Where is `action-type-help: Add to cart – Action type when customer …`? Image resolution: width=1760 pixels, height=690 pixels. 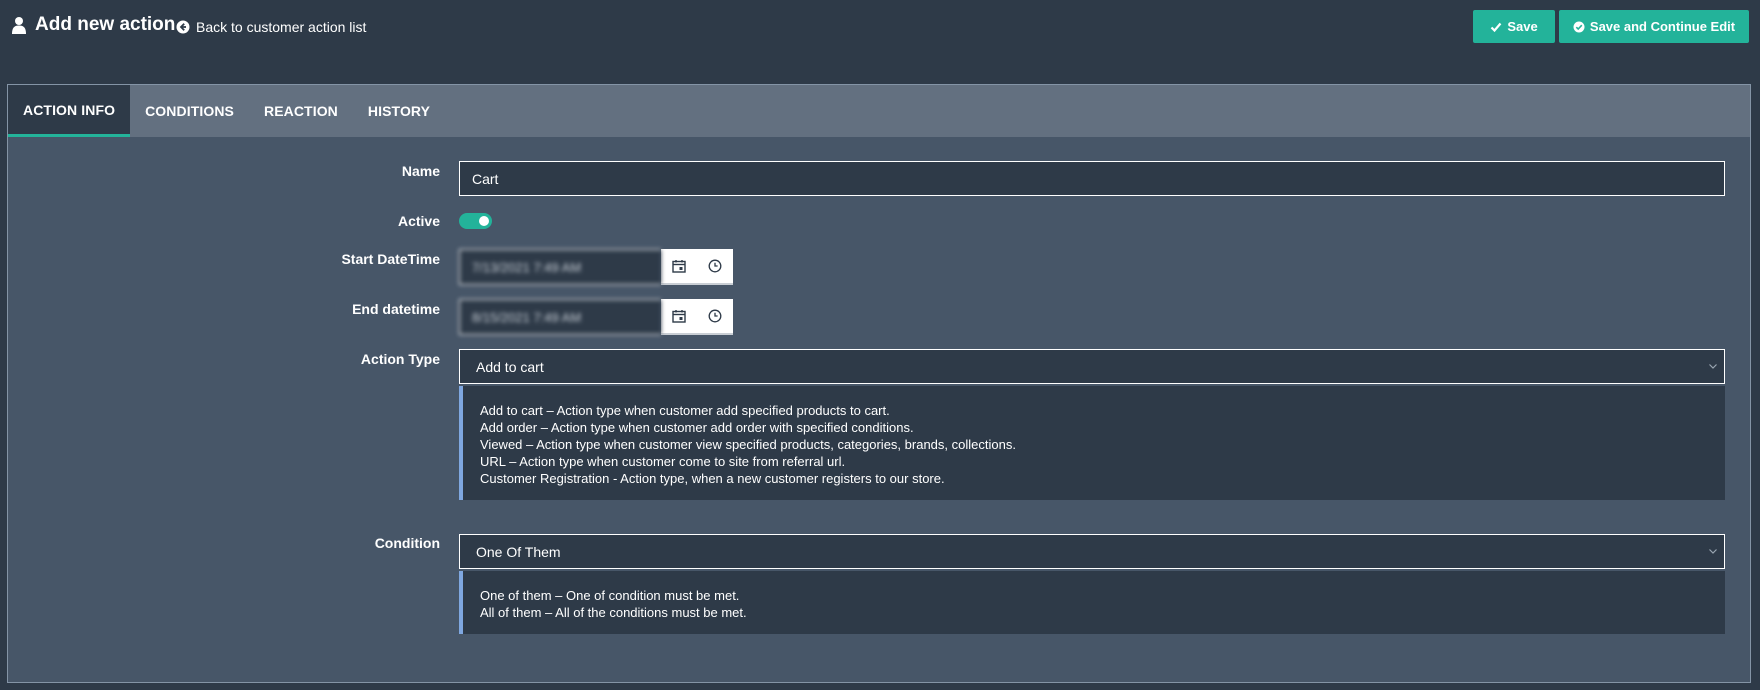
action-type-help: Add to cart – Action type when customer … is located at coordinates (1092, 443).